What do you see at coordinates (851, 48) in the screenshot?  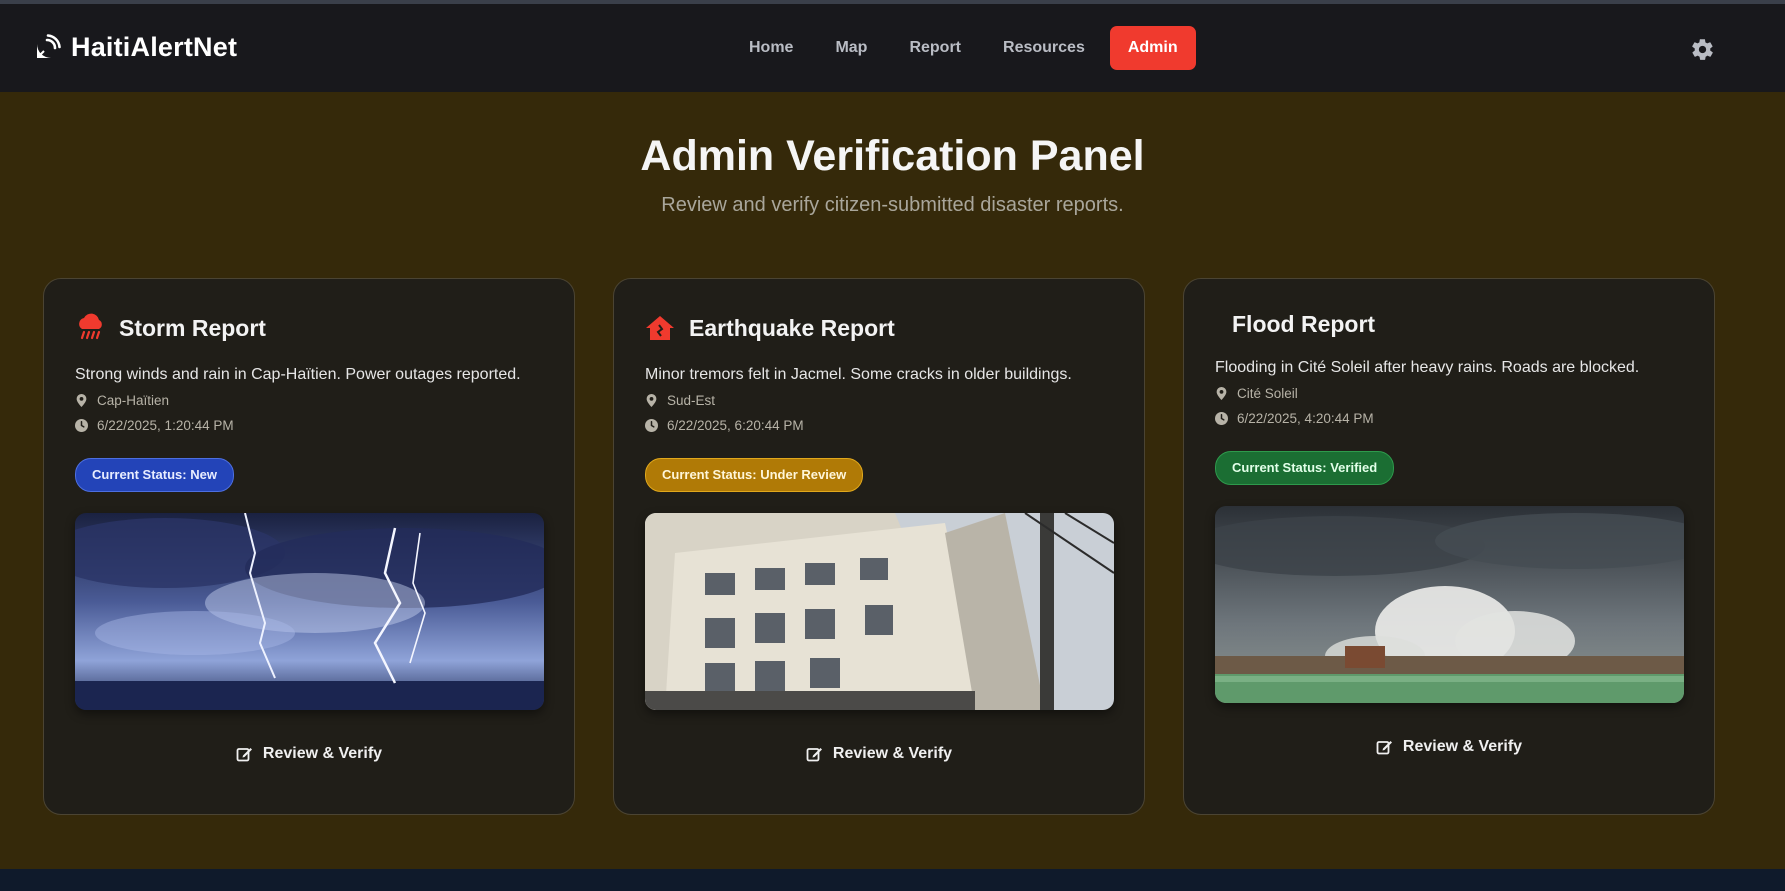 I see `nav-link-map: Map` at bounding box center [851, 48].